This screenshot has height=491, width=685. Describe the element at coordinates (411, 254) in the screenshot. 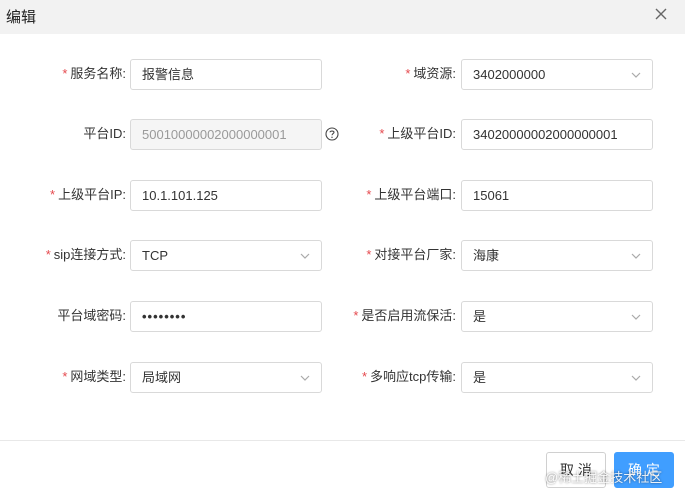

I see `vendor-label: * 对接平台厂家:` at that location.